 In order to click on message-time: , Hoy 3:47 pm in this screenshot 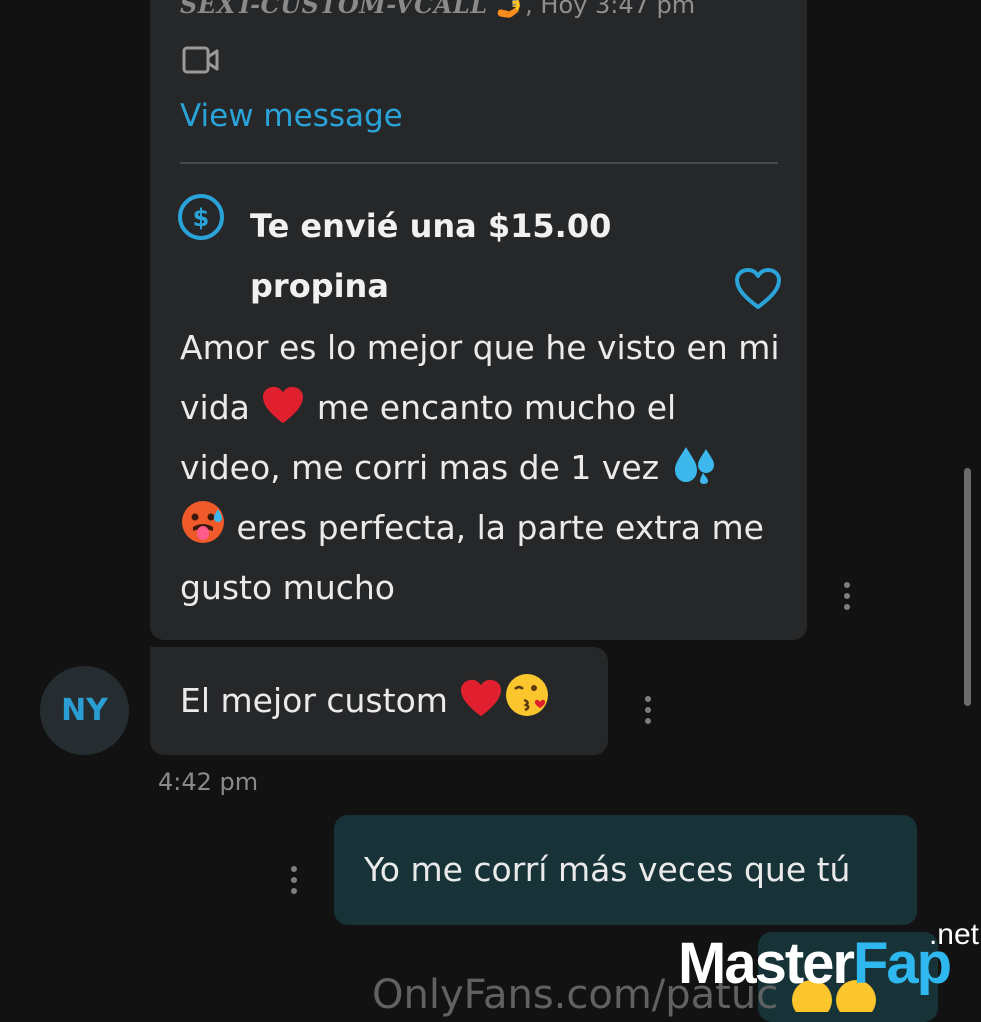, I will do `click(610, 9)`.